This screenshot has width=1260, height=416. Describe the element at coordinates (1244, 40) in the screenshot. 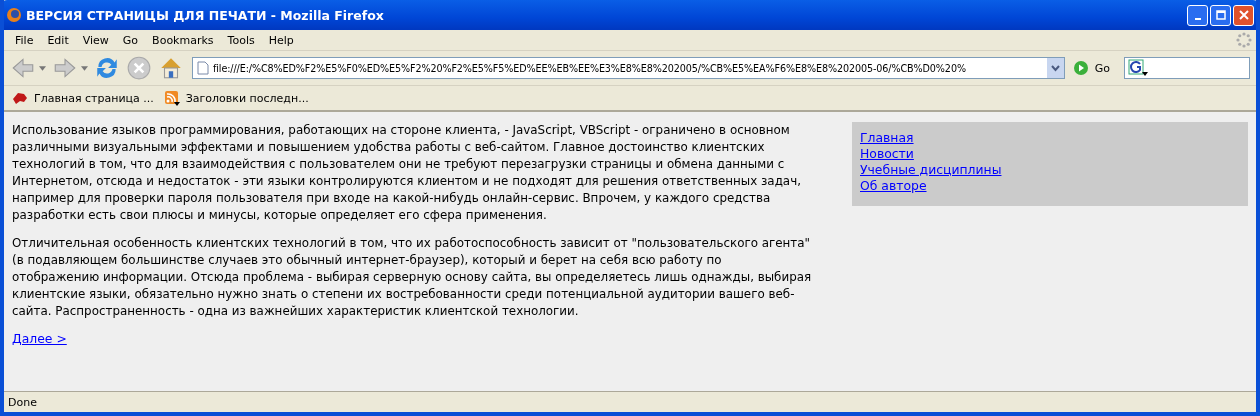

I see `throbber-icon` at that location.